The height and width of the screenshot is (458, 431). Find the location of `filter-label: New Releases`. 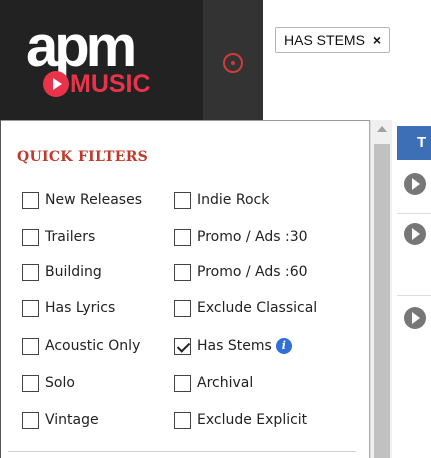

filter-label: New Releases is located at coordinates (93, 200).